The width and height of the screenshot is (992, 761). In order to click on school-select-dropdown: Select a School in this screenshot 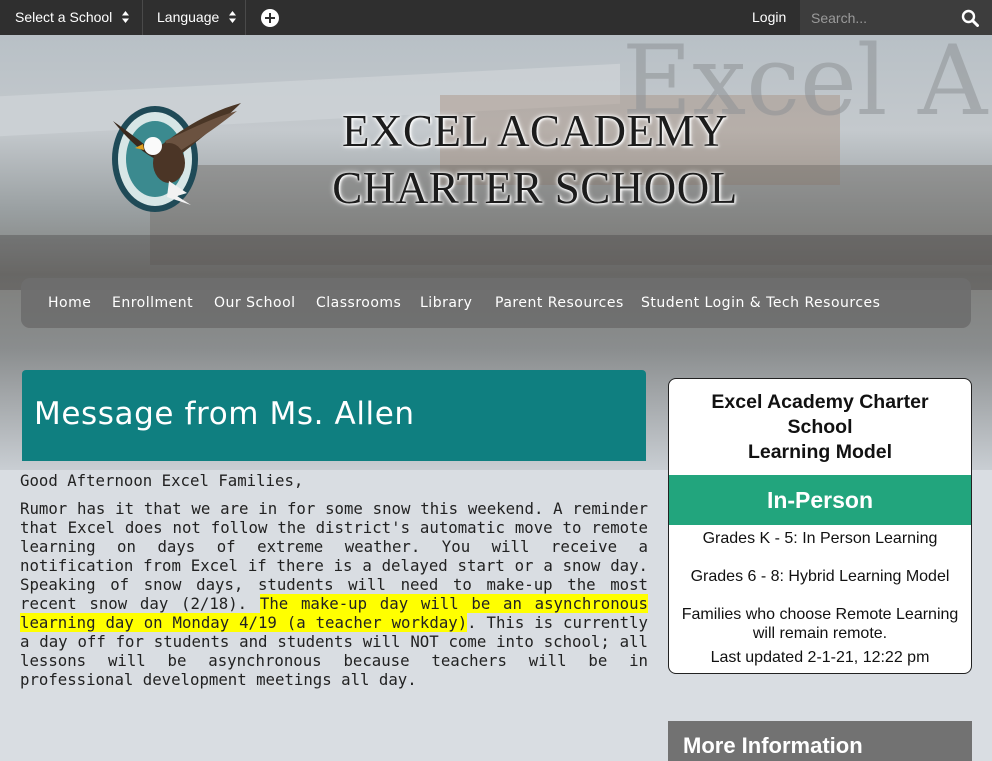, I will do `click(72, 17)`.